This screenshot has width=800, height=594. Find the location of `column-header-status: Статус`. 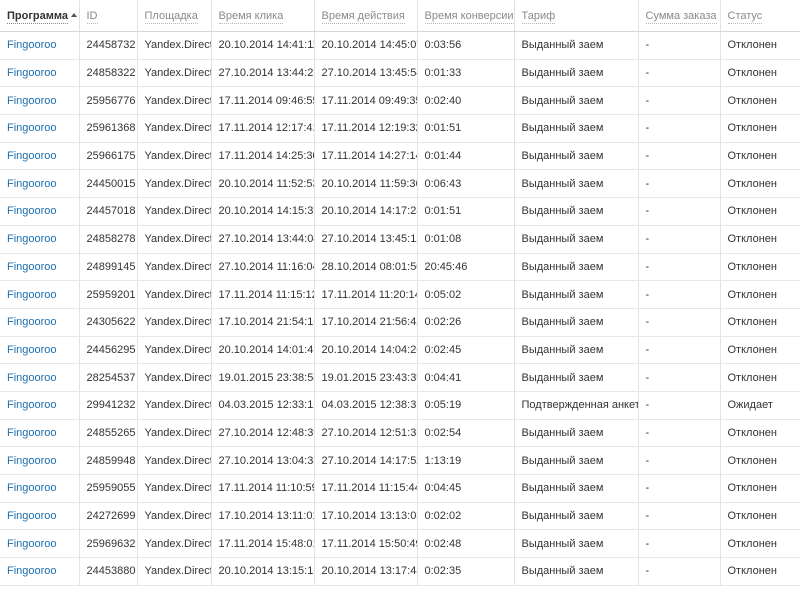

column-header-status: Статус is located at coordinates (760, 16).